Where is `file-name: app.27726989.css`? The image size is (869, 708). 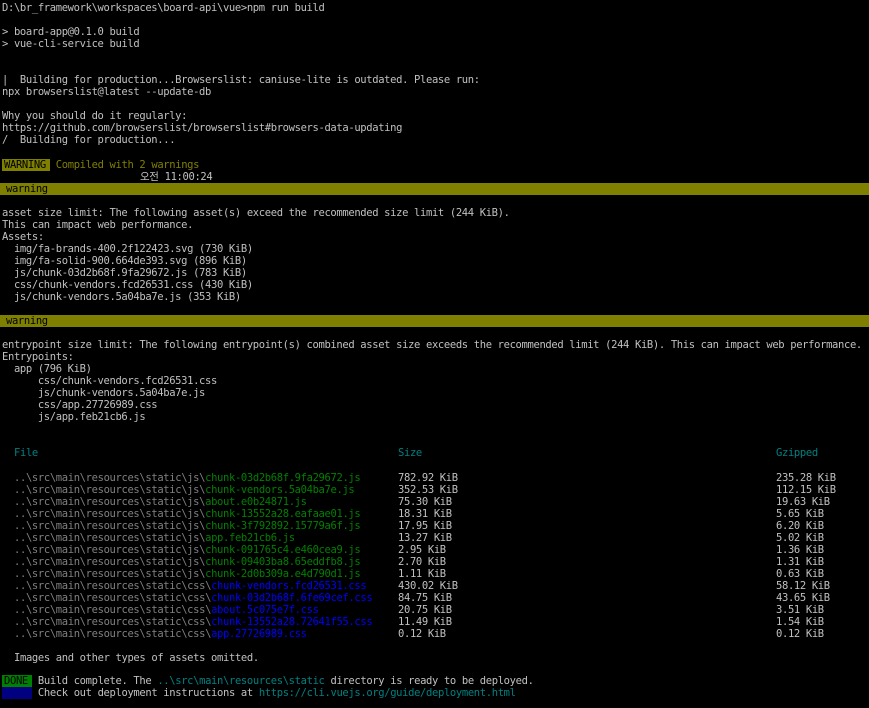
file-name: app.27726989.css is located at coordinates (259, 634).